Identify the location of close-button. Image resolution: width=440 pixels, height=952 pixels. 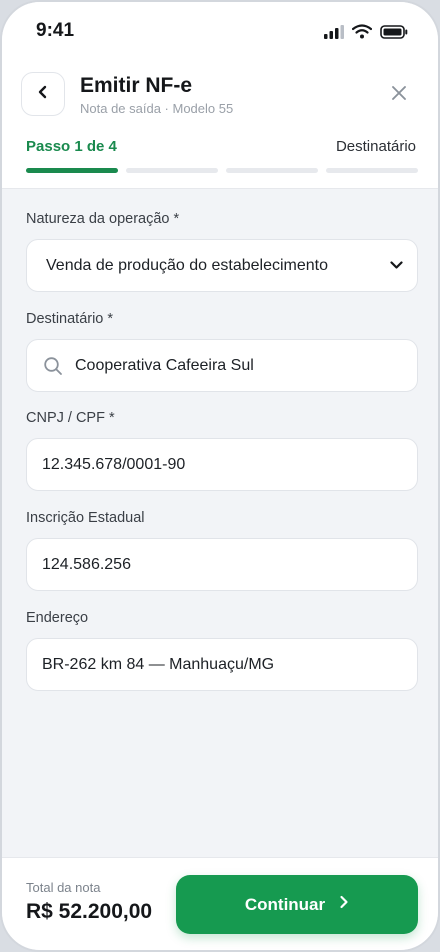
(399, 95).